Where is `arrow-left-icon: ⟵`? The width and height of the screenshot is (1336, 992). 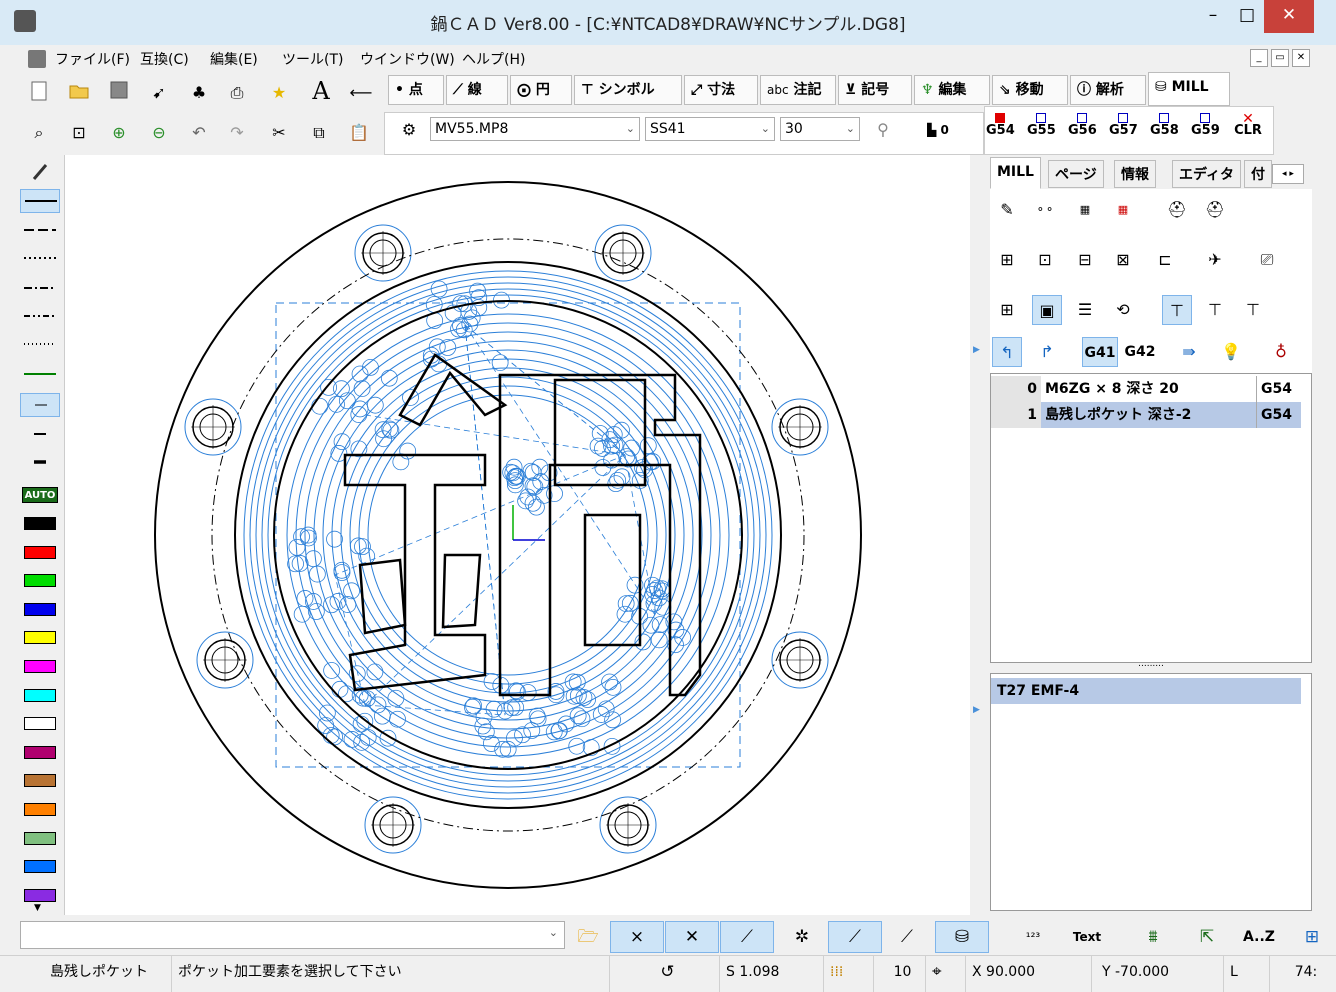 arrow-left-icon: ⟵ is located at coordinates (361, 93).